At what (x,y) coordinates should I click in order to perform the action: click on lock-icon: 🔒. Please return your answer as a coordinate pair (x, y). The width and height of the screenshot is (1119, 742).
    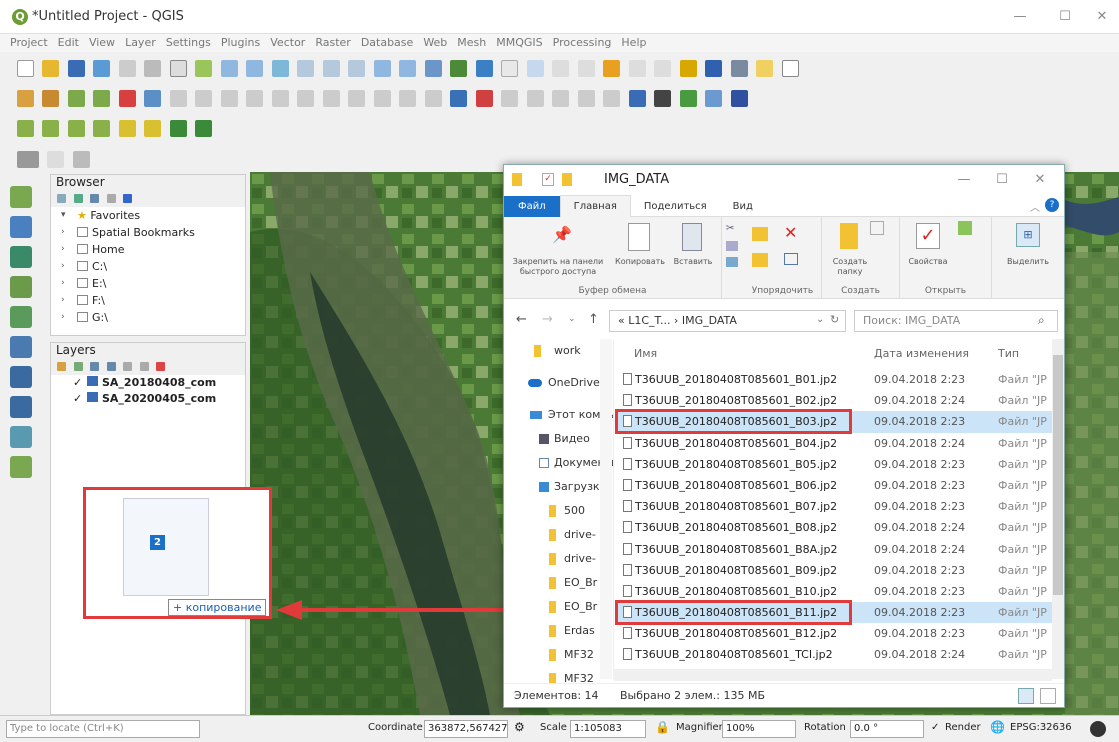
    Looking at the image, I should click on (662, 727).